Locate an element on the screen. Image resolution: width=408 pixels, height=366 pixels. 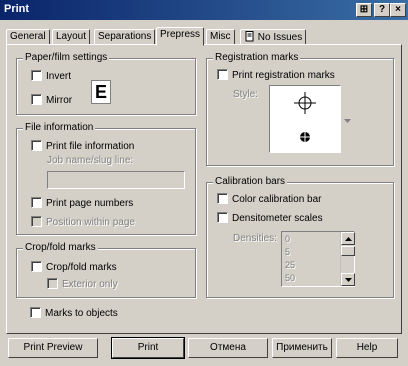
tab-no-issues: No Issues is located at coordinates (273, 37).